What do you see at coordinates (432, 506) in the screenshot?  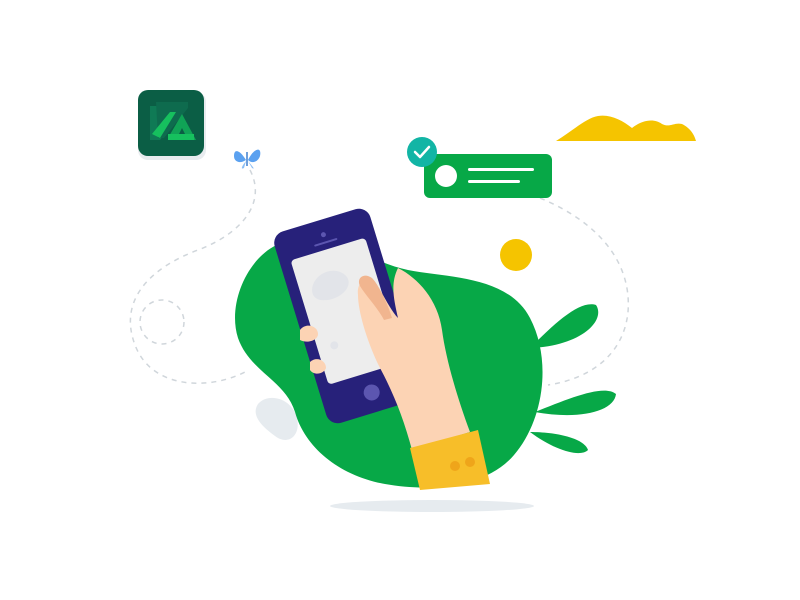 I see `ground-shadow` at bounding box center [432, 506].